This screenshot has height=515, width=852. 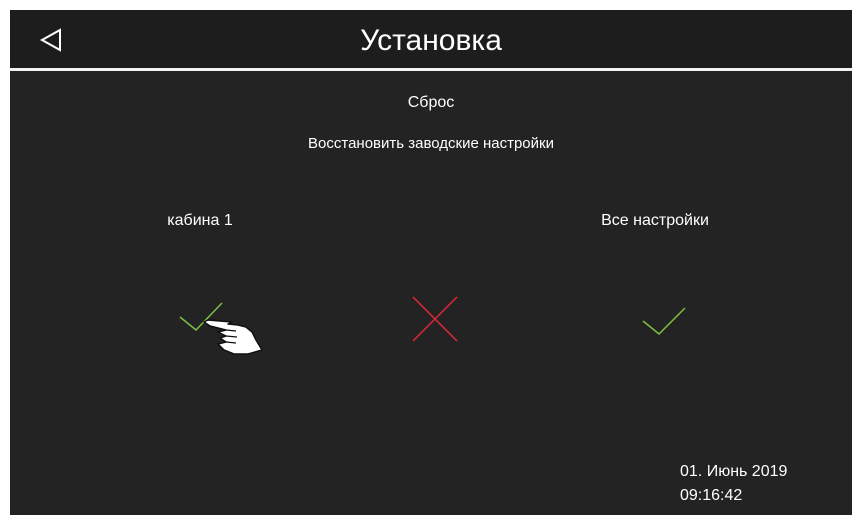 What do you see at coordinates (431, 143) in the screenshot?
I see `section-subtitle: Восстановить заводские настройки` at bounding box center [431, 143].